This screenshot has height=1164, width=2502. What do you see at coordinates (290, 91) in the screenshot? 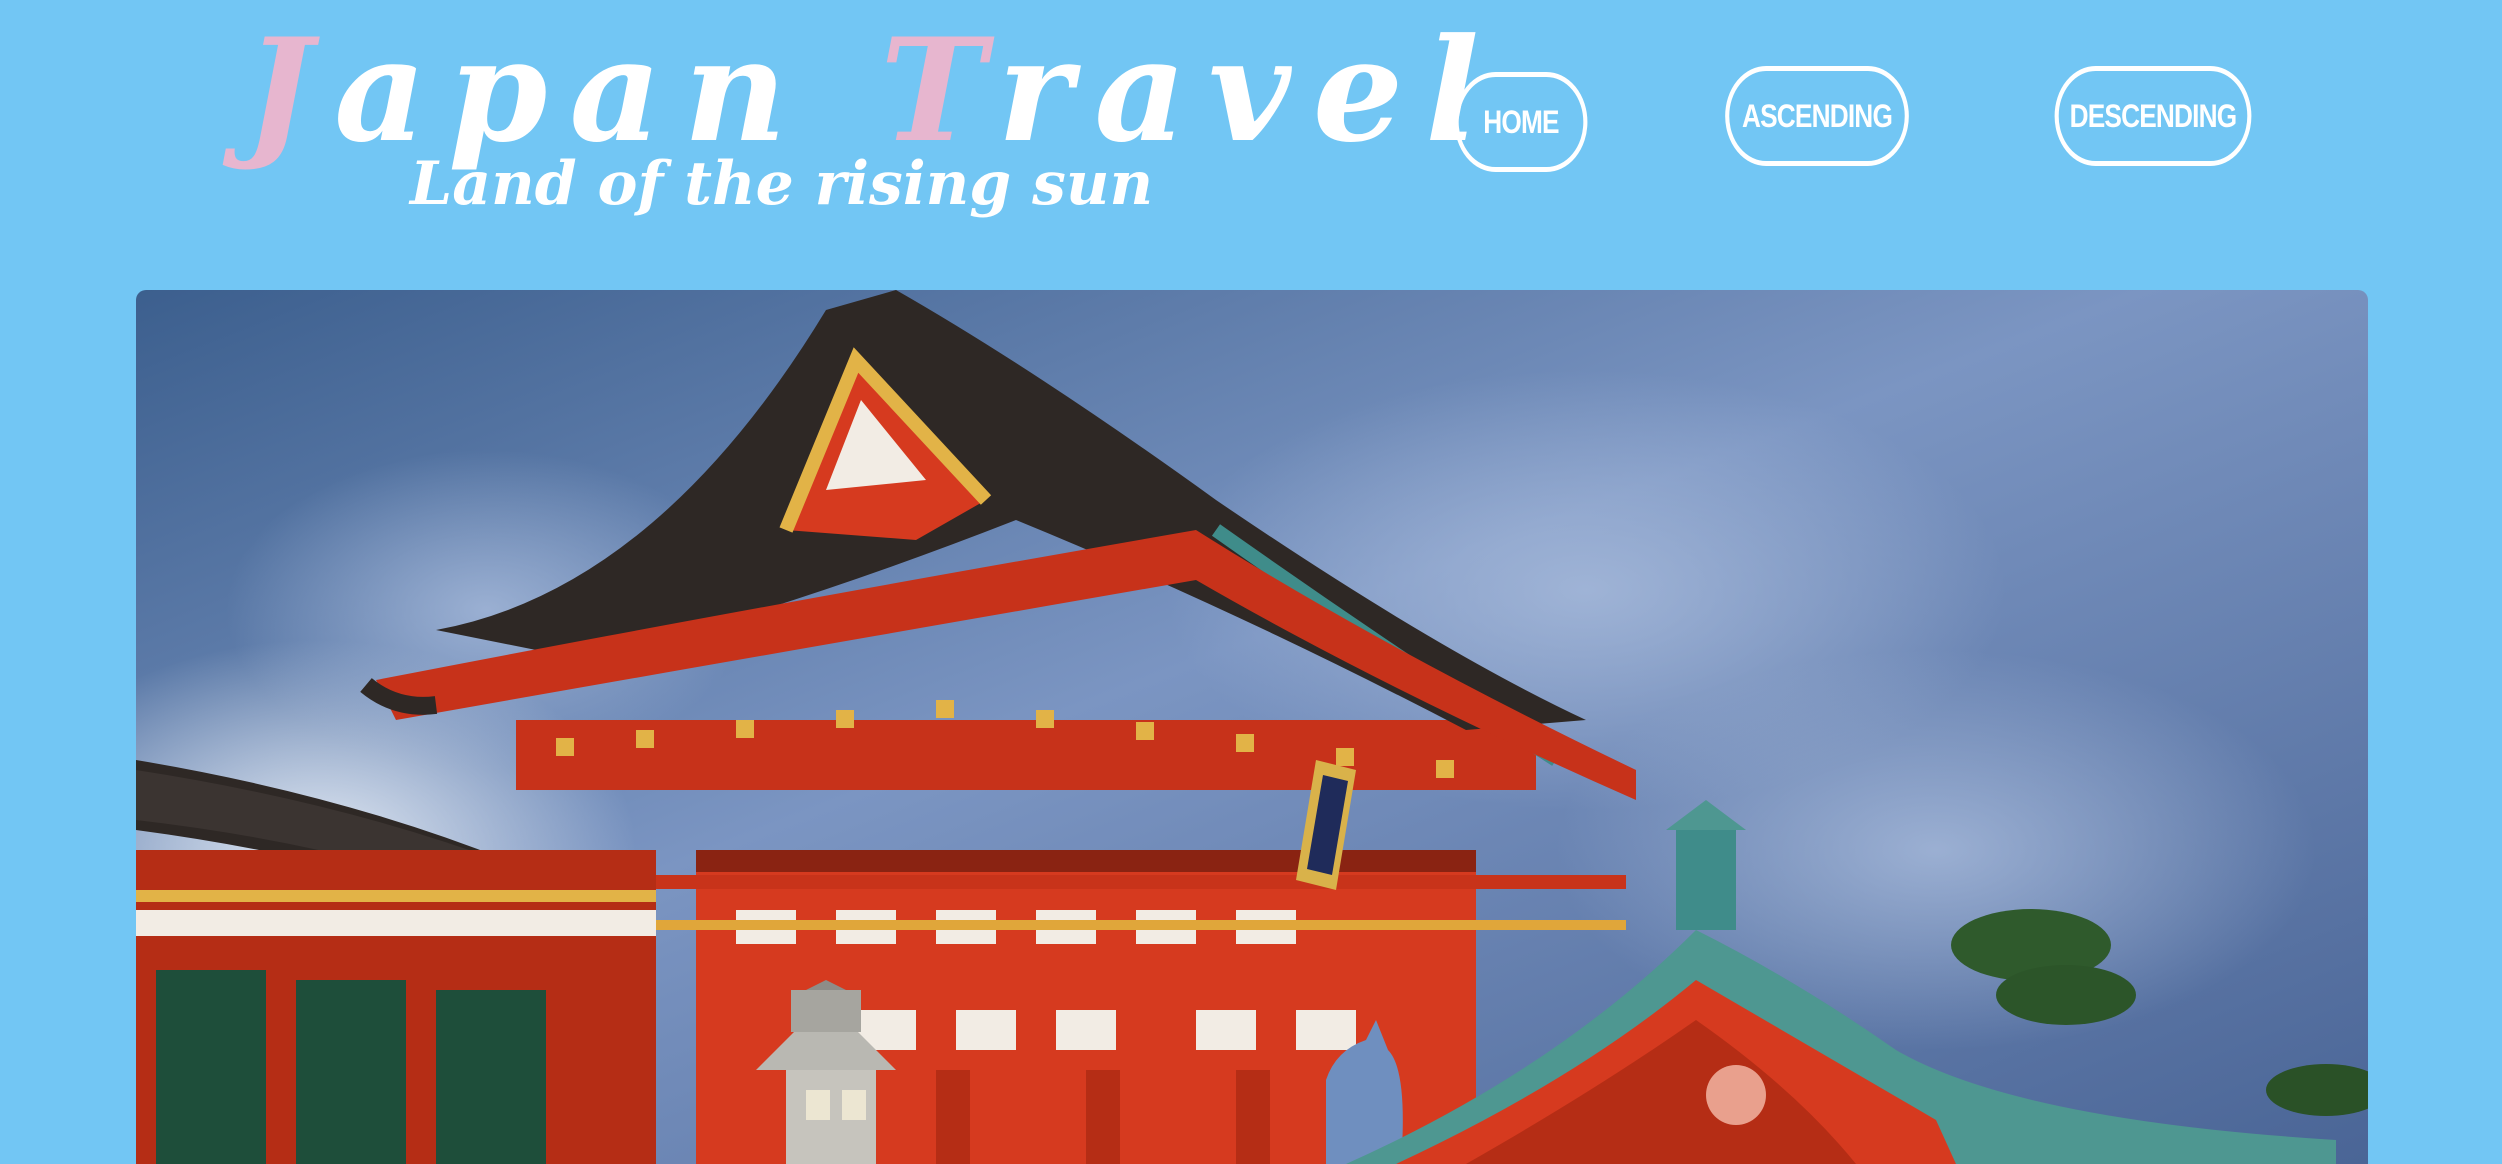
I see `title-initial-j: J` at bounding box center [290, 91].